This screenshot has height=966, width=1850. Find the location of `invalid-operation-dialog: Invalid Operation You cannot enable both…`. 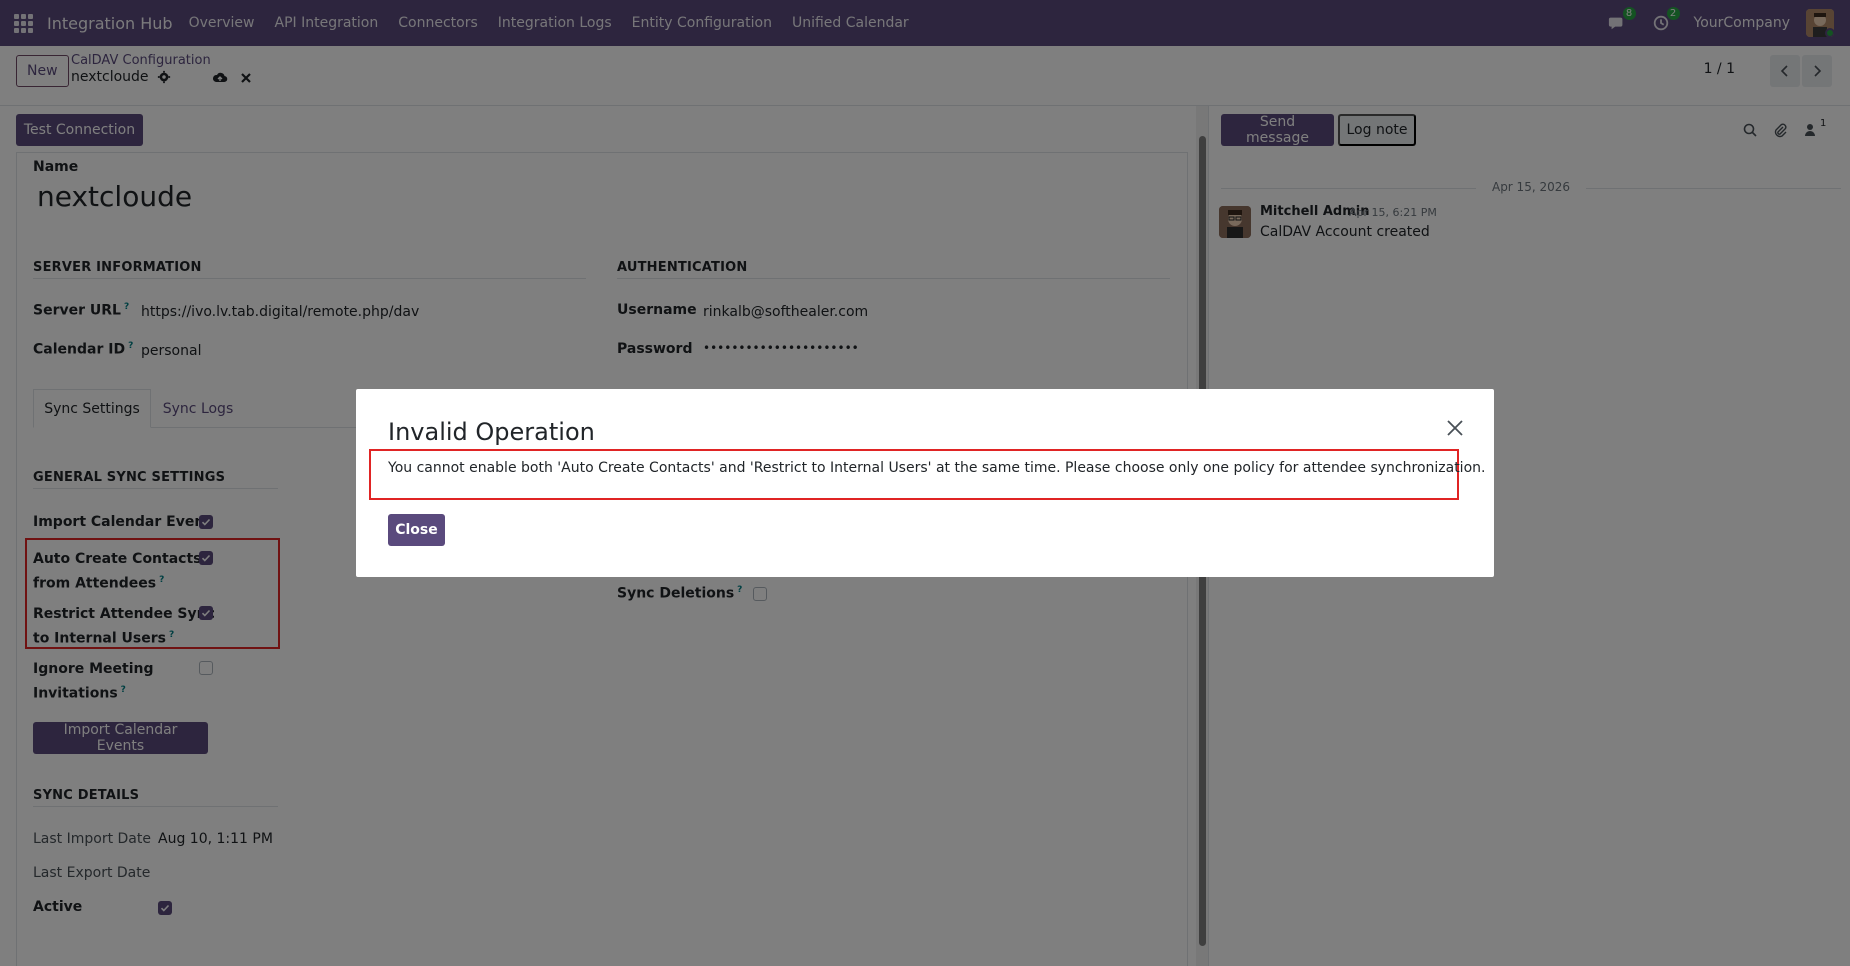

invalid-operation-dialog: Invalid Operation You cannot enable both… is located at coordinates (925, 483).